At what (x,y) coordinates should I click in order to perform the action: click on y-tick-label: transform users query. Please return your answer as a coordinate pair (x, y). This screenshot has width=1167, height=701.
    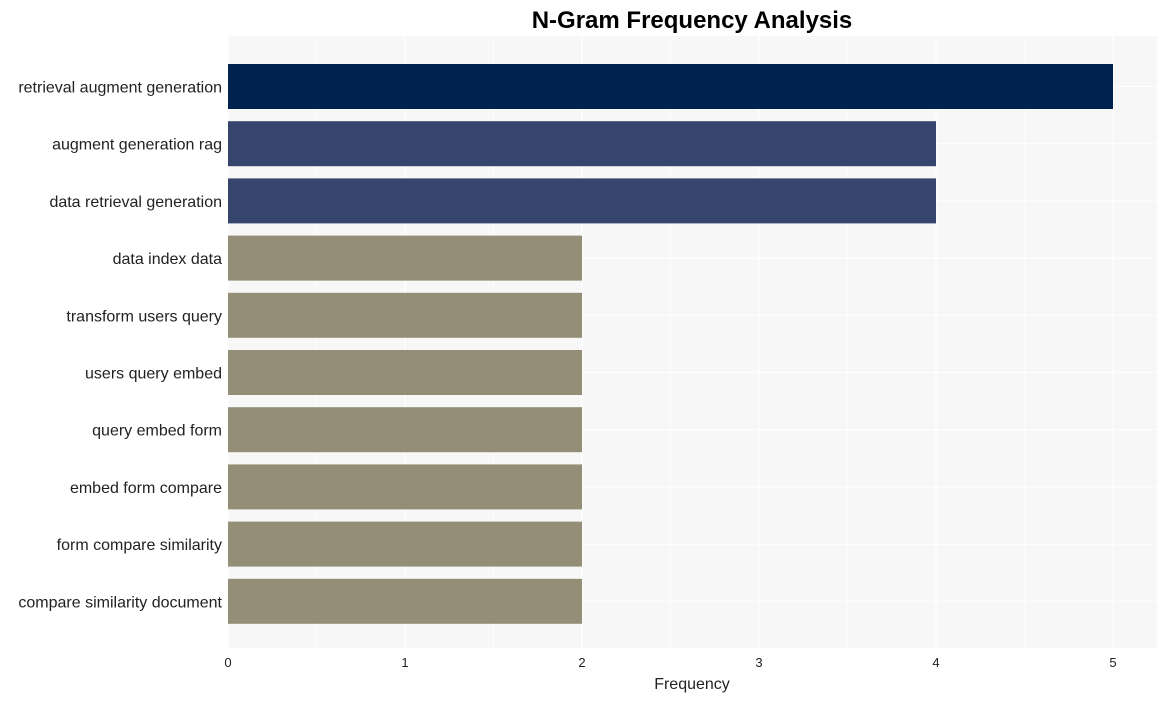
    Looking at the image, I should click on (144, 316).